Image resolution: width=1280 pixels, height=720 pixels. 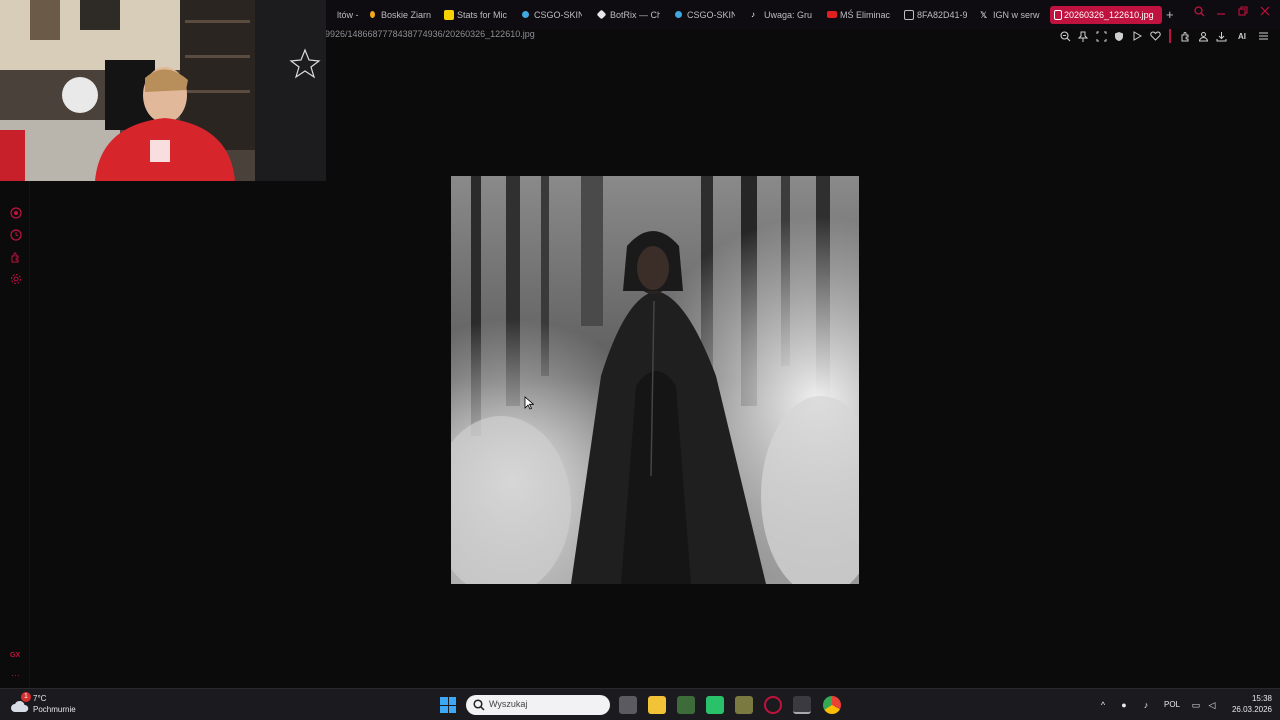 What do you see at coordinates (1265, 13) in the screenshot?
I see `close-icon` at bounding box center [1265, 13].